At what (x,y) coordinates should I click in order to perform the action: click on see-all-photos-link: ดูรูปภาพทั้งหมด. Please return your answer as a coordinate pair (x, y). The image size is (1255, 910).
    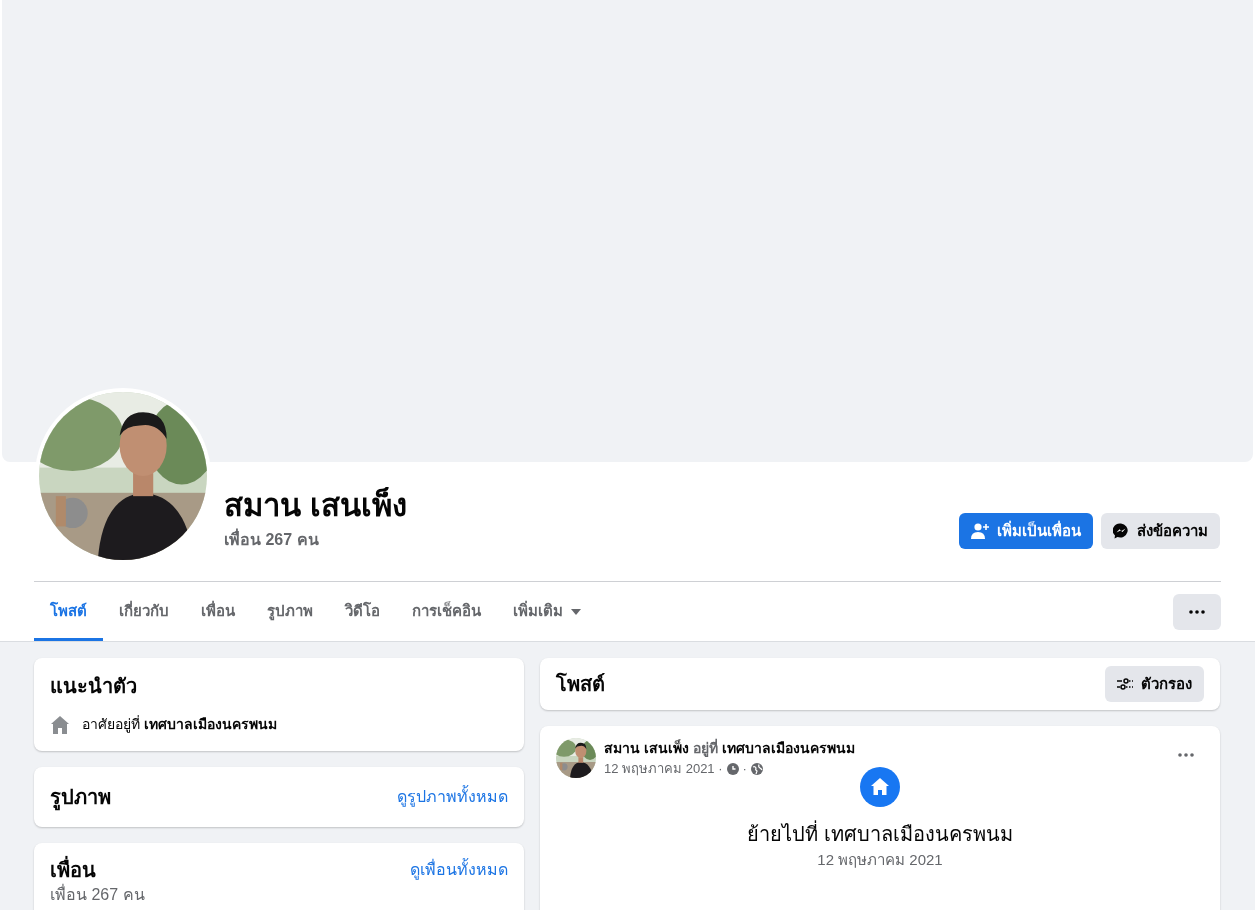
    Looking at the image, I should click on (452, 797).